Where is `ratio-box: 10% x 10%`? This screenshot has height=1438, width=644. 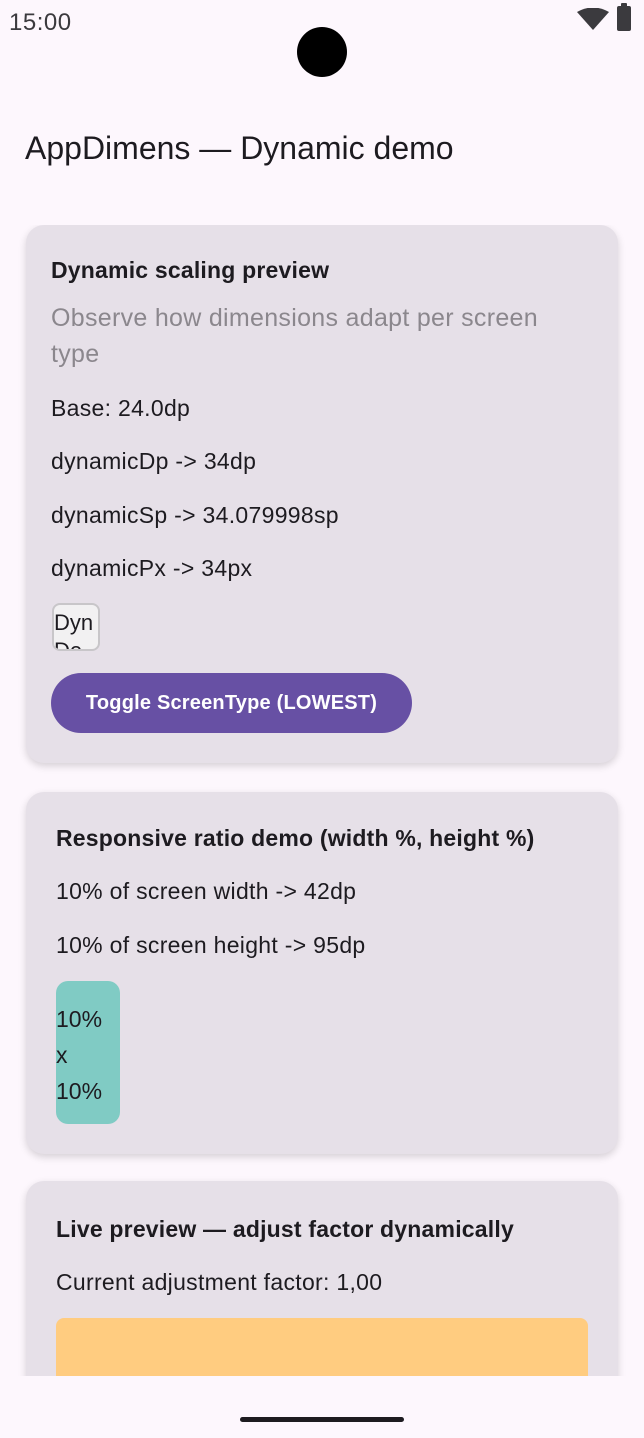
ratio-box: 10% x 10% is located at coordinates (88, 1052).